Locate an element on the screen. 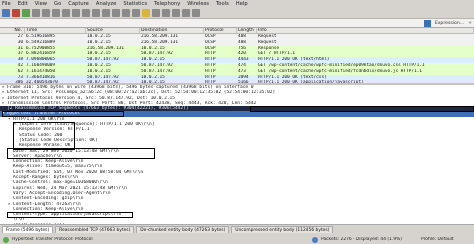 The width and height of the screenshot is (474, 244). bytes-tab: Frame (5496 bytes) is located at coordinates (28, 229).